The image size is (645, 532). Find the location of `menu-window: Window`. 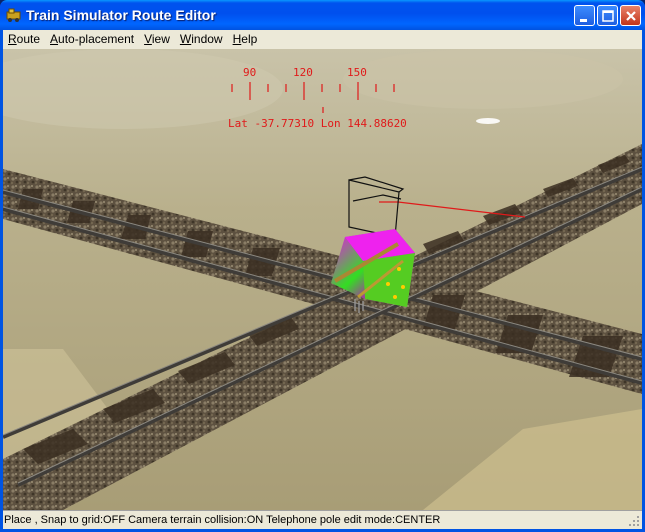

menu-window: Window is located at coordinates (201, 39).